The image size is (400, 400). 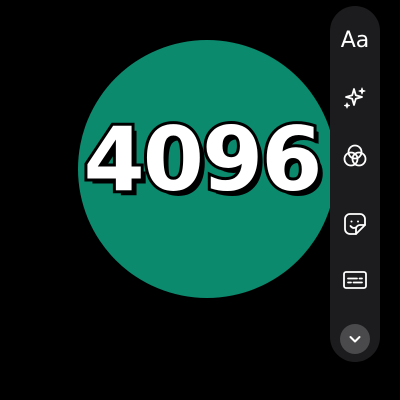 I want to click on captions-icon, so click(x=355, y=280).